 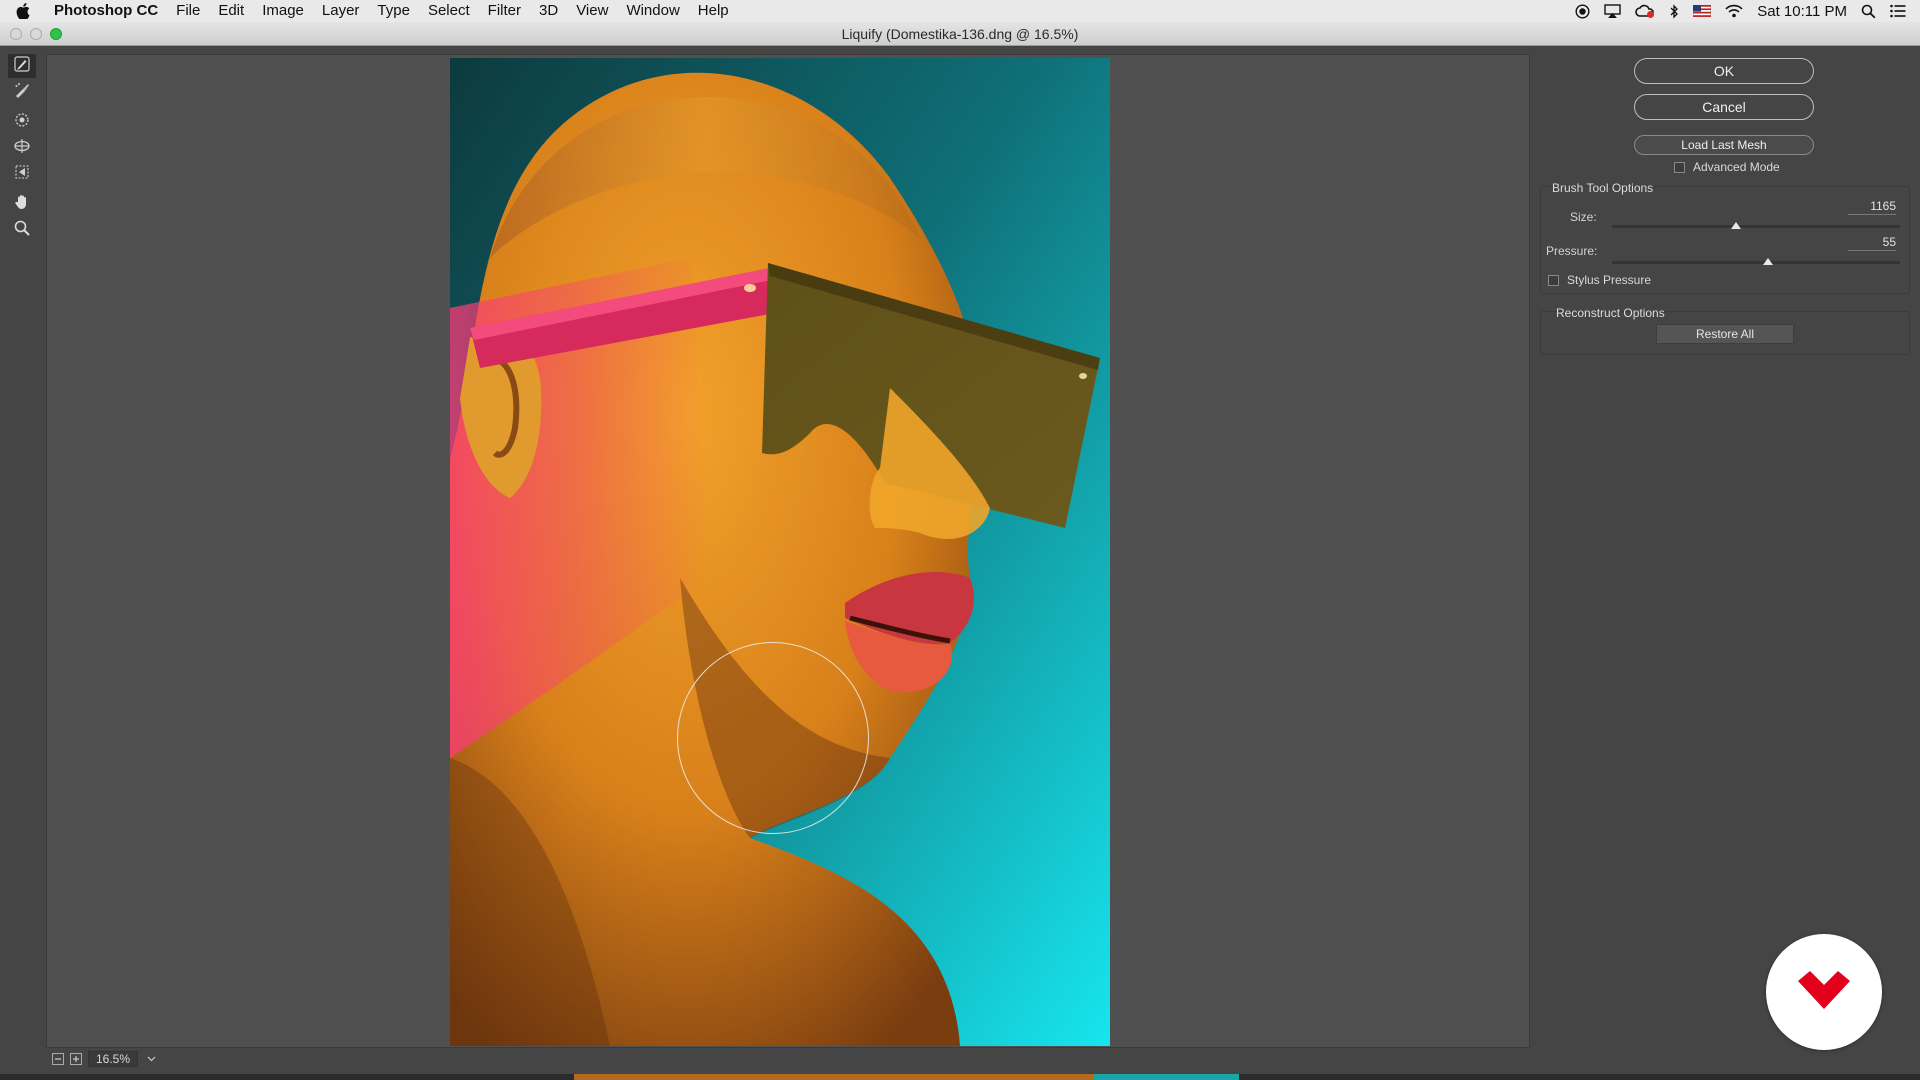 I want to click on menu-view: View, so click(x=592, y=11).